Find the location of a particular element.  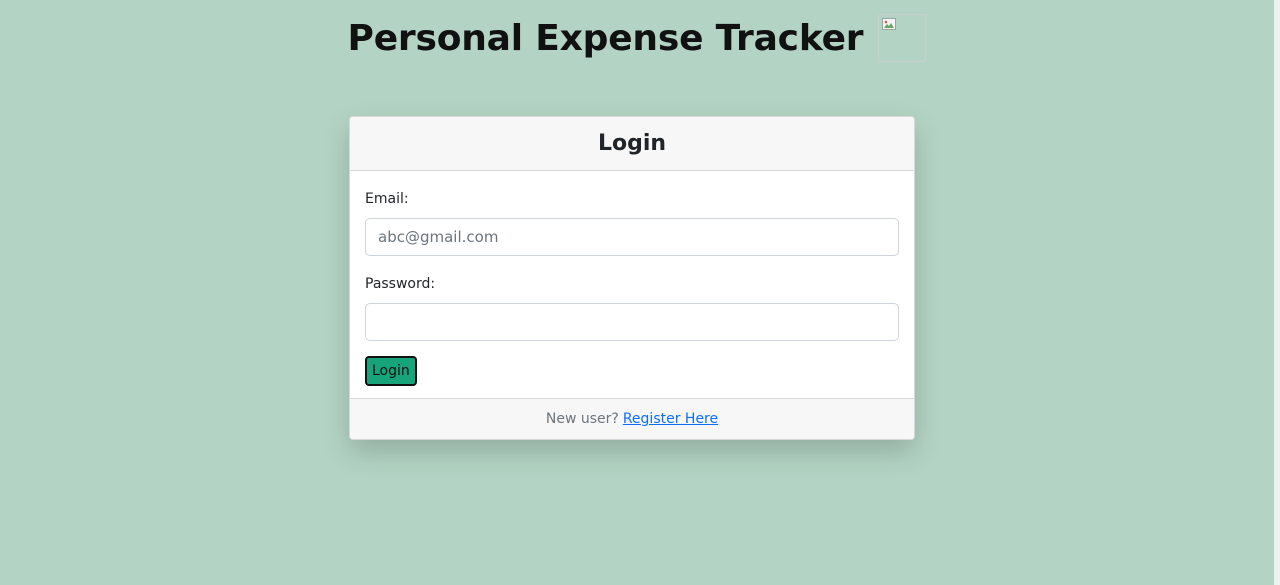

login-button: Login is located at coordinates (391, 371).